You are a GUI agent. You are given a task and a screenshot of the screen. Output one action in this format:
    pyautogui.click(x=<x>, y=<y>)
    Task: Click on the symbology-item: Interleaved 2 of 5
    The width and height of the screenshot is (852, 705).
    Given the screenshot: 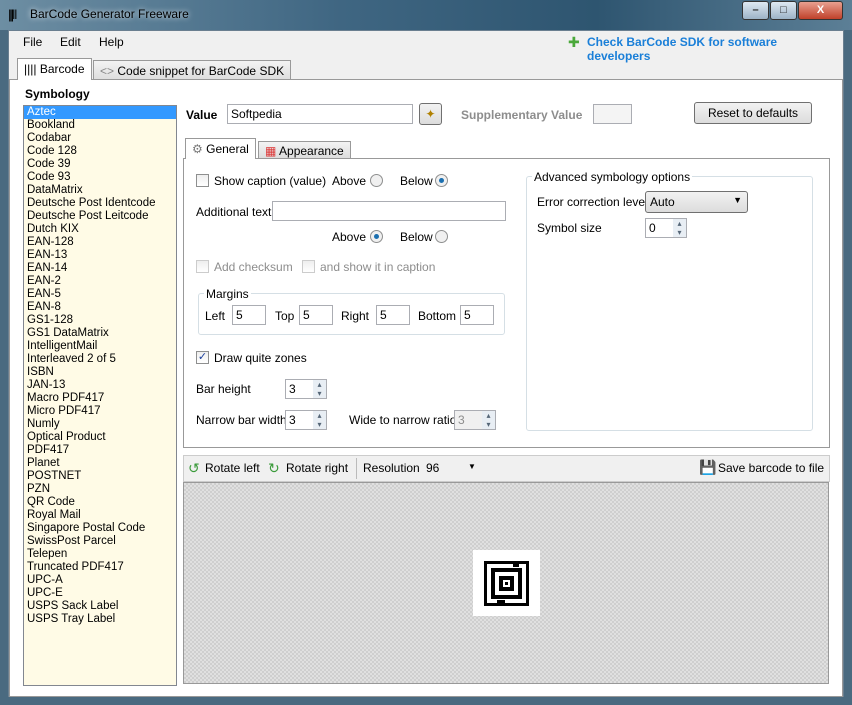 What is the action you would take?
    pyautogui.click(x=100, y=359)
    